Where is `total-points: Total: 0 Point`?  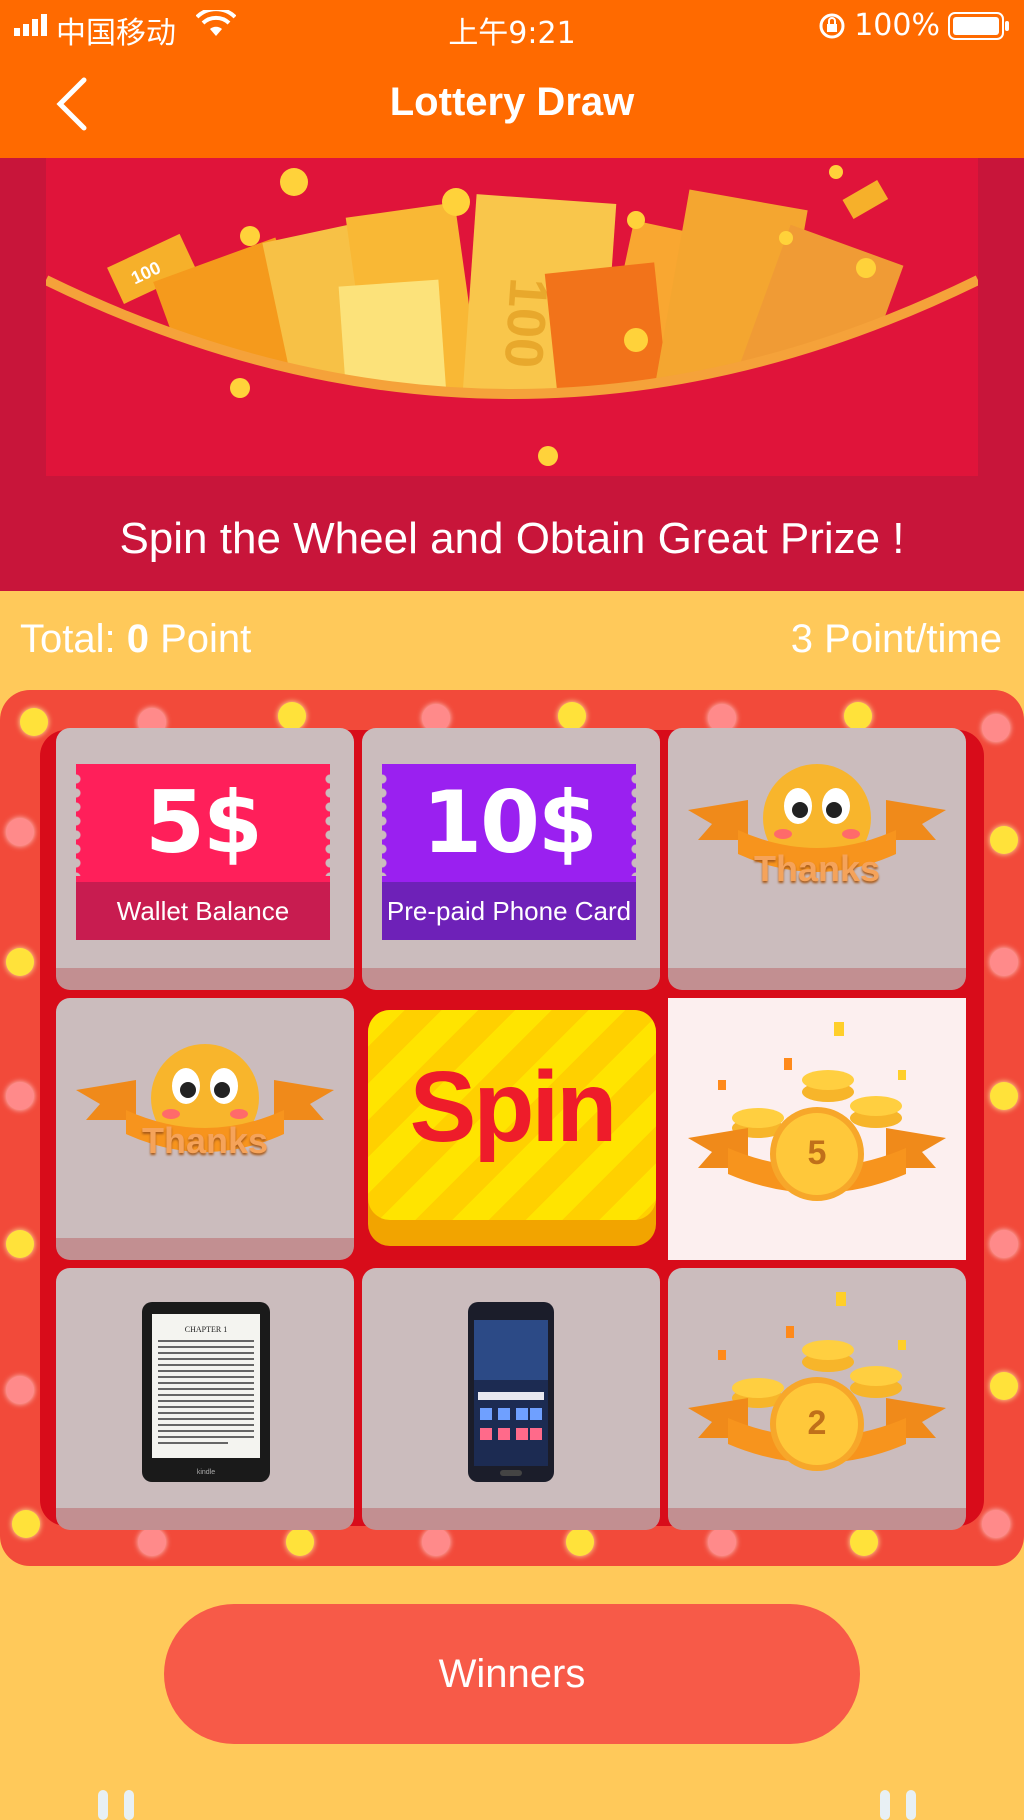 total-points: Total: 0 Point is located at coordinates (135, 639).